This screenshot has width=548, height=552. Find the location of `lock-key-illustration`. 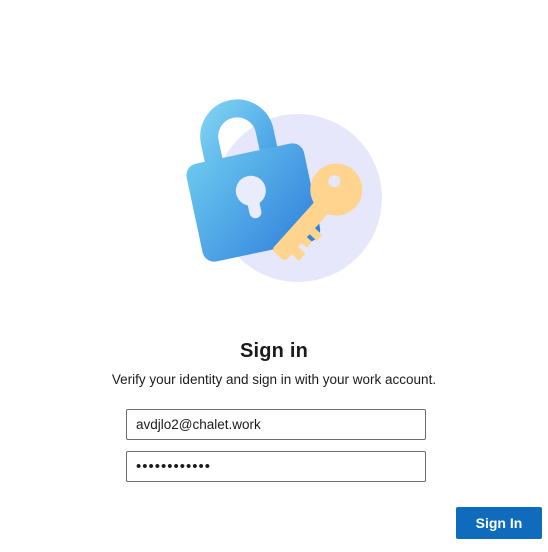

lock-key-illustration is located at coordinates (284, 190).